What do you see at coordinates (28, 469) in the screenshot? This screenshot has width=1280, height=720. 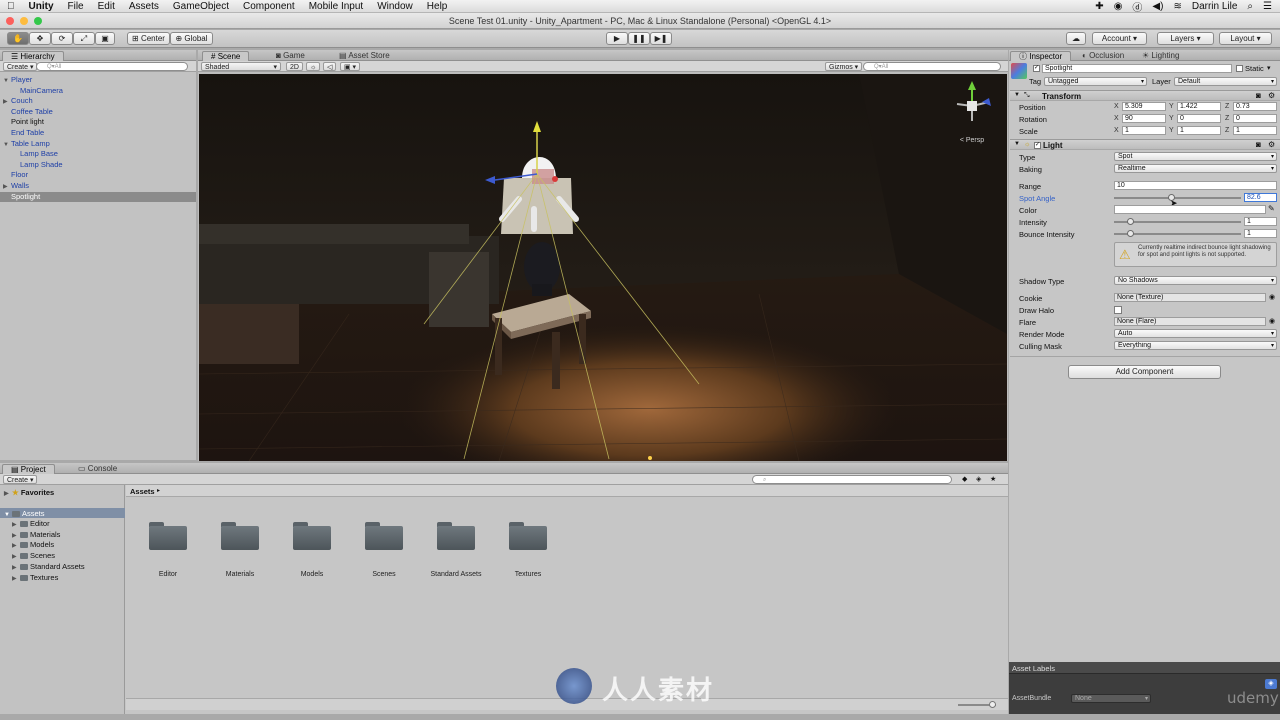 I see `tab-project: ▤ Project` at bounding box center [28, 469].